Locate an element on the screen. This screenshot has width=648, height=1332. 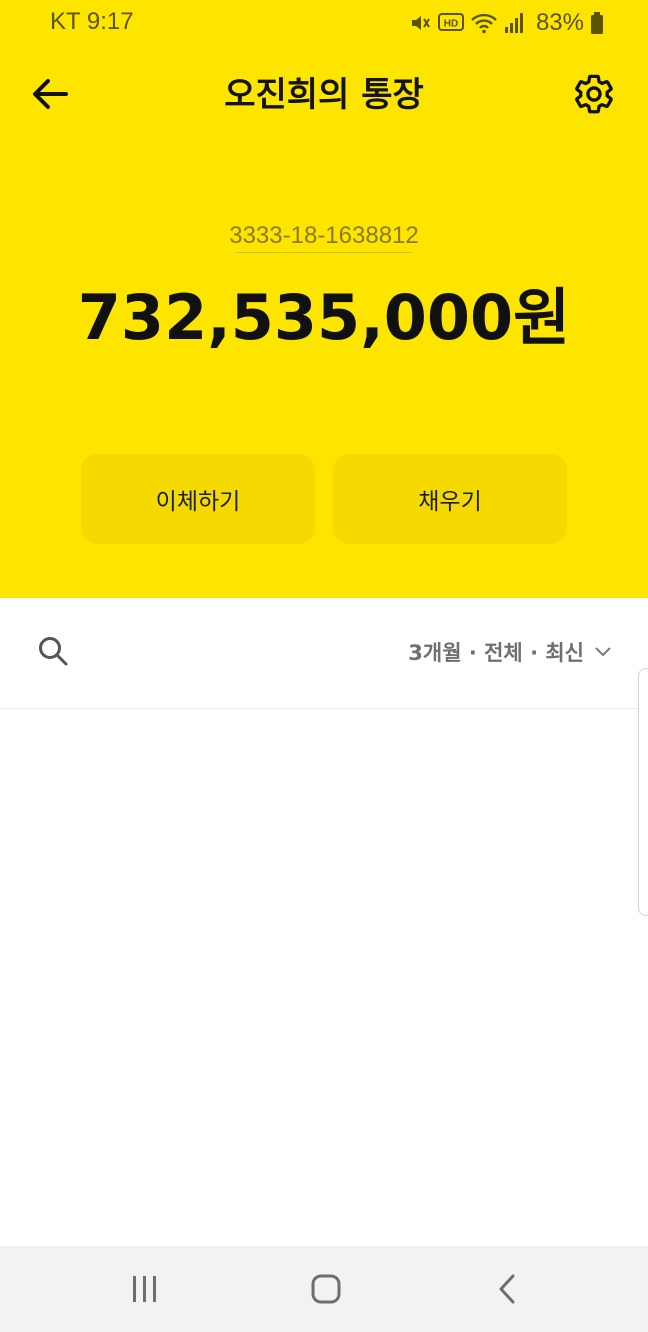
mute-icon is located at coordinates (420, 23).